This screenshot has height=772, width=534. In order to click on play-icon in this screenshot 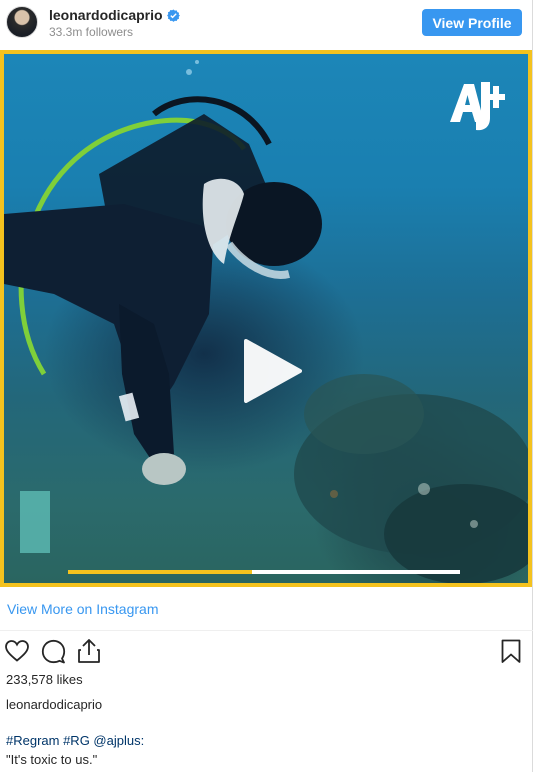, I will do `click(272, 371)`.